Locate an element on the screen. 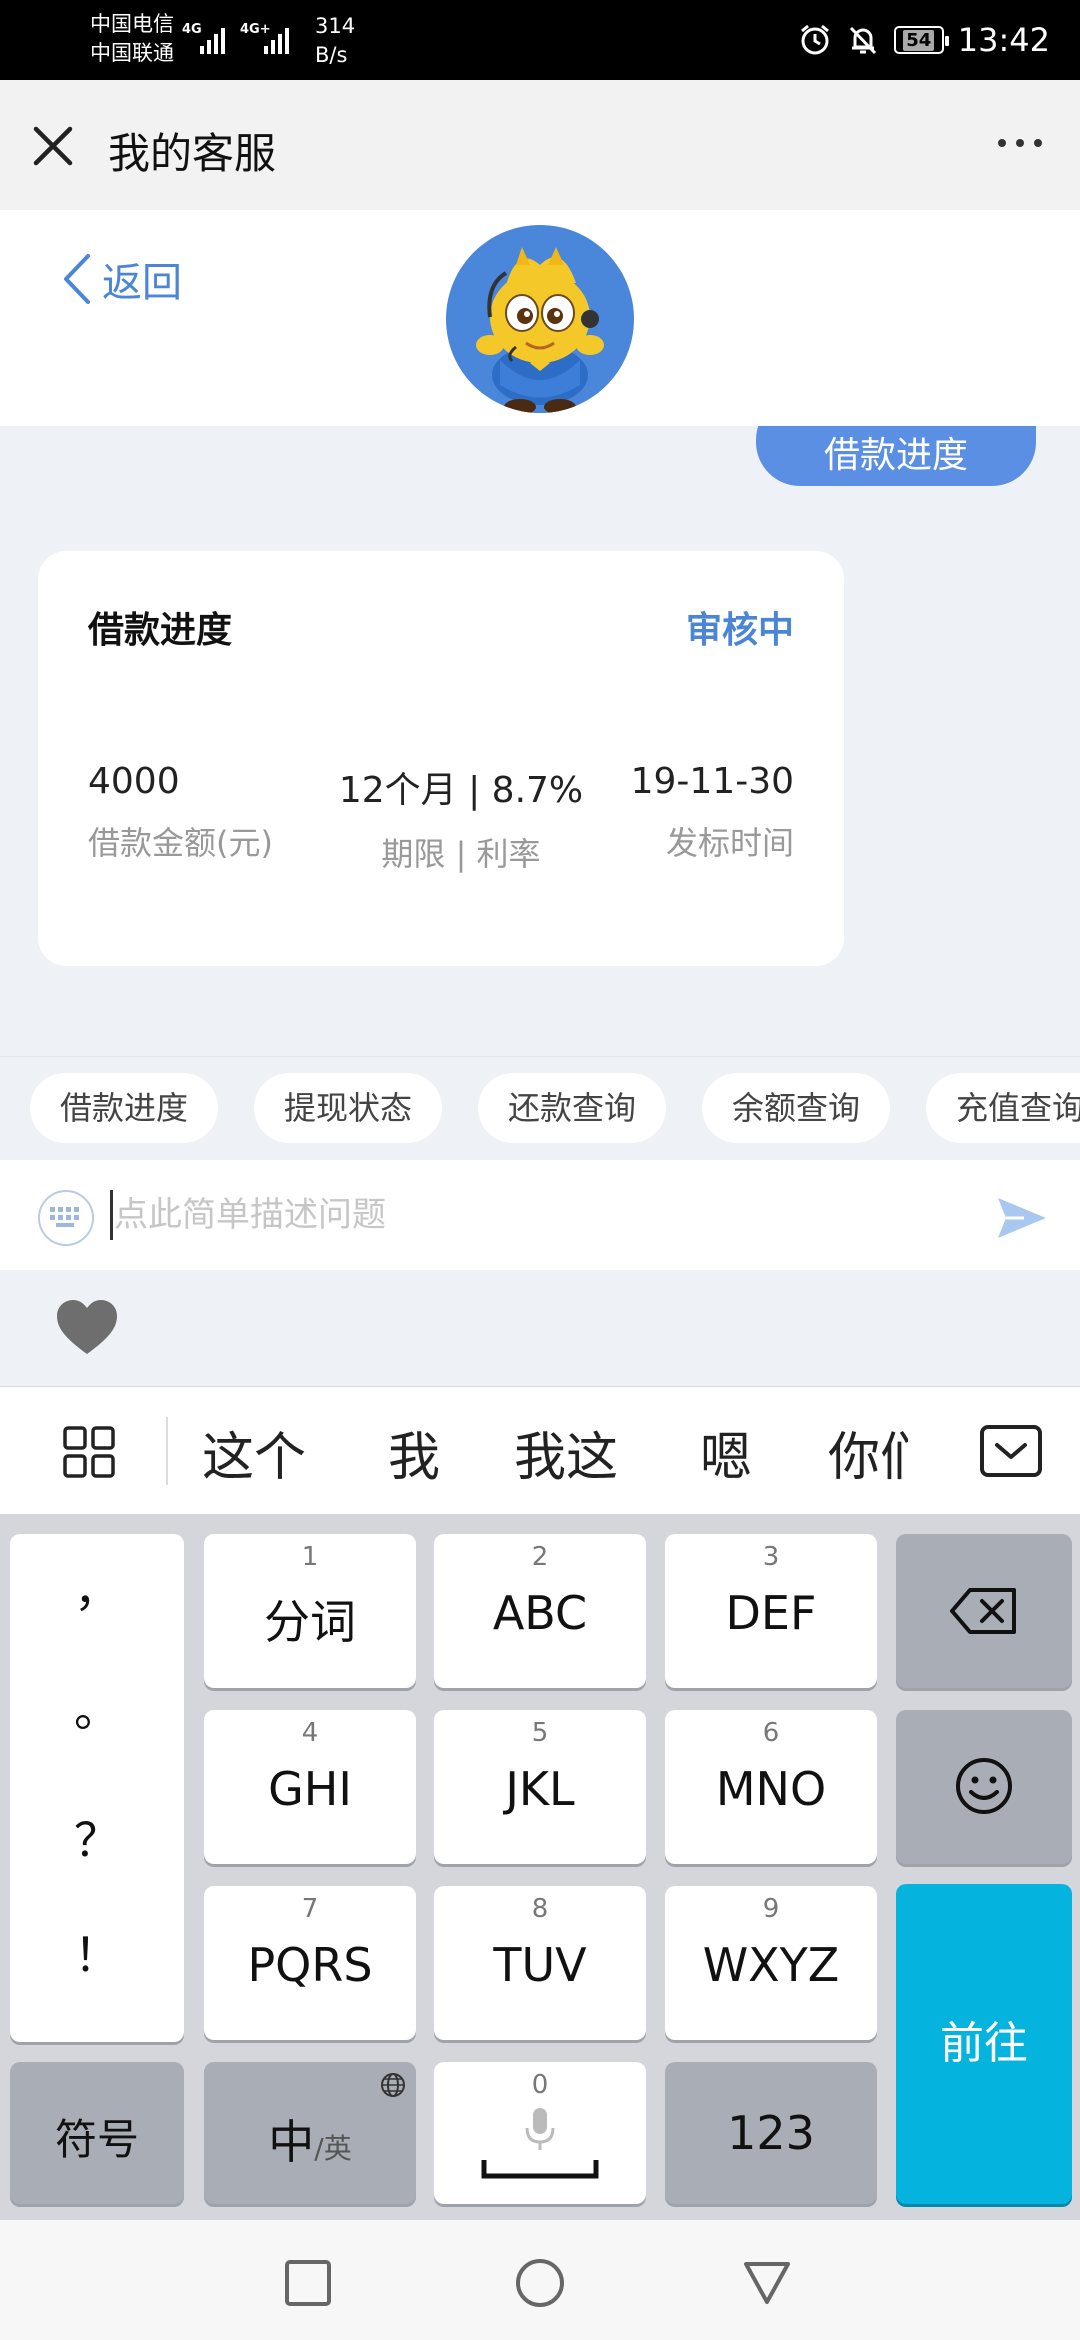 The image size is (1080, 2340). network-speed: 314 B/s is located at coordinates (335, 41).